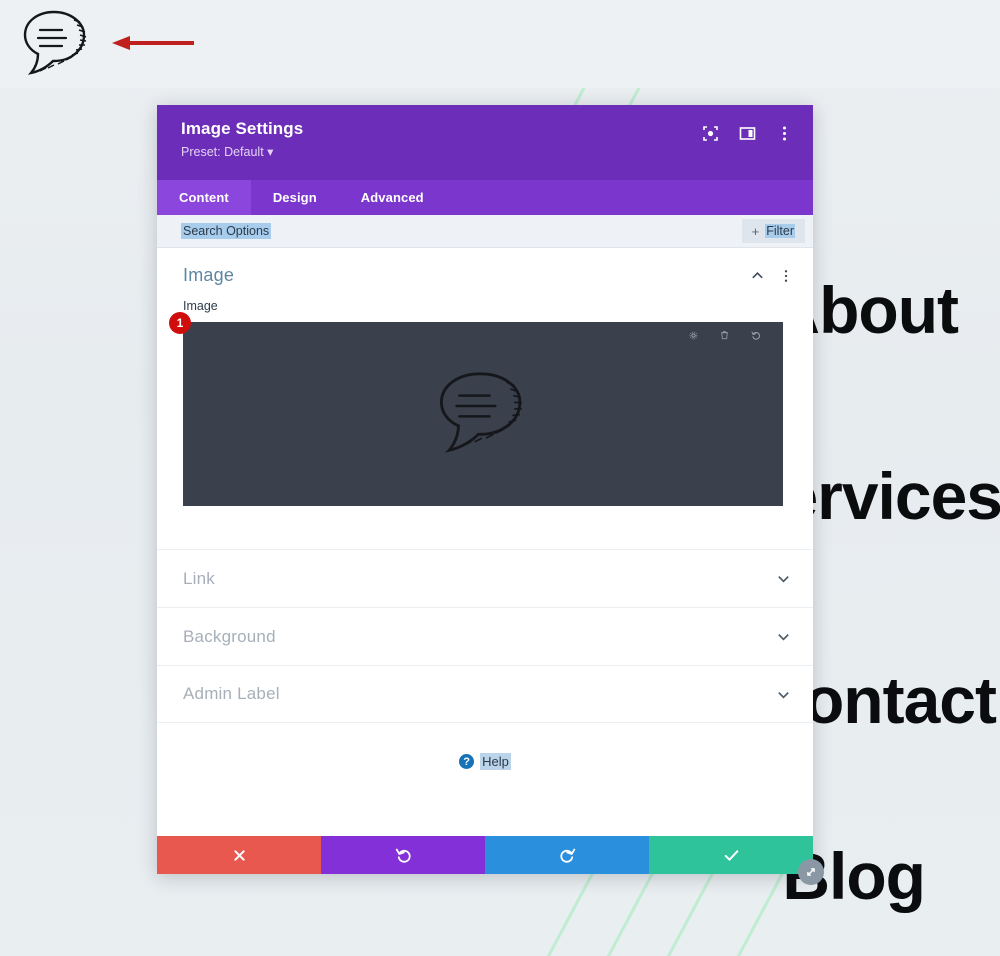  I want to click on resize-diagonal-icon, so click(811, 872).